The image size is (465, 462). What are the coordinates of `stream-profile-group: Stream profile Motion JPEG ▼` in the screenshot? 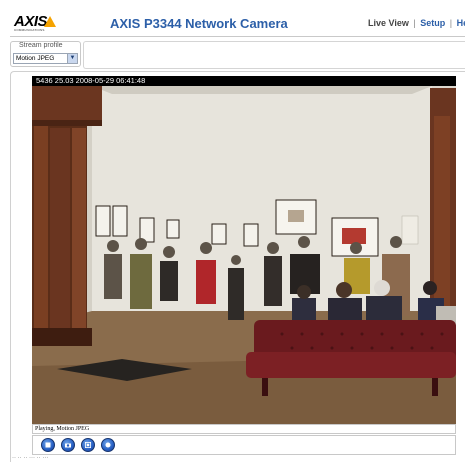 It's located at (45, 54).